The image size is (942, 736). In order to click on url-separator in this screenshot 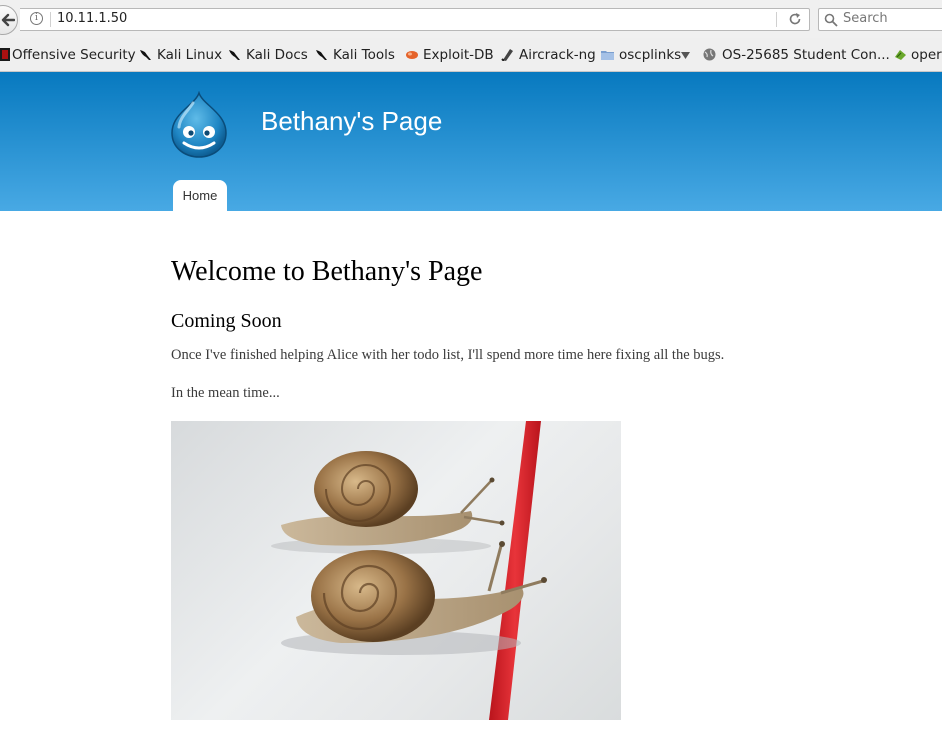, I will do `click(50, 19)`.